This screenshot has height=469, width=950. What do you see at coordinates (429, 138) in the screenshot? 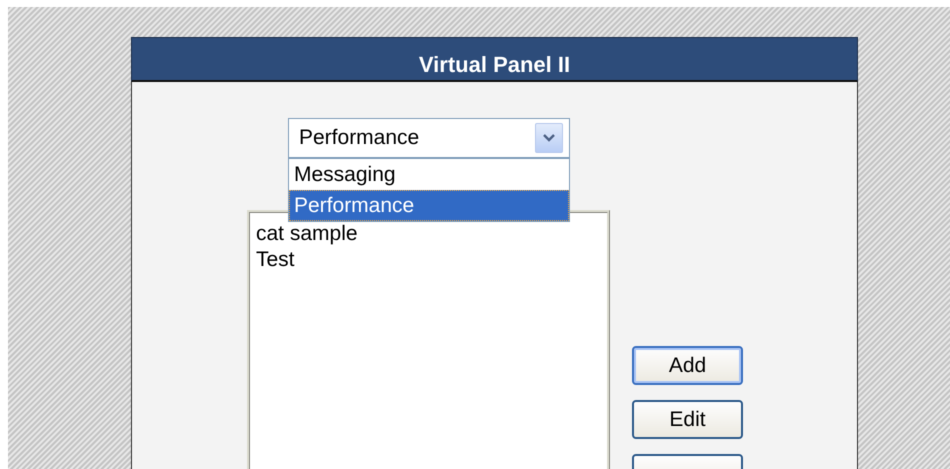
I see `category-dropdown: Performance` at bounding box center [429, 138].